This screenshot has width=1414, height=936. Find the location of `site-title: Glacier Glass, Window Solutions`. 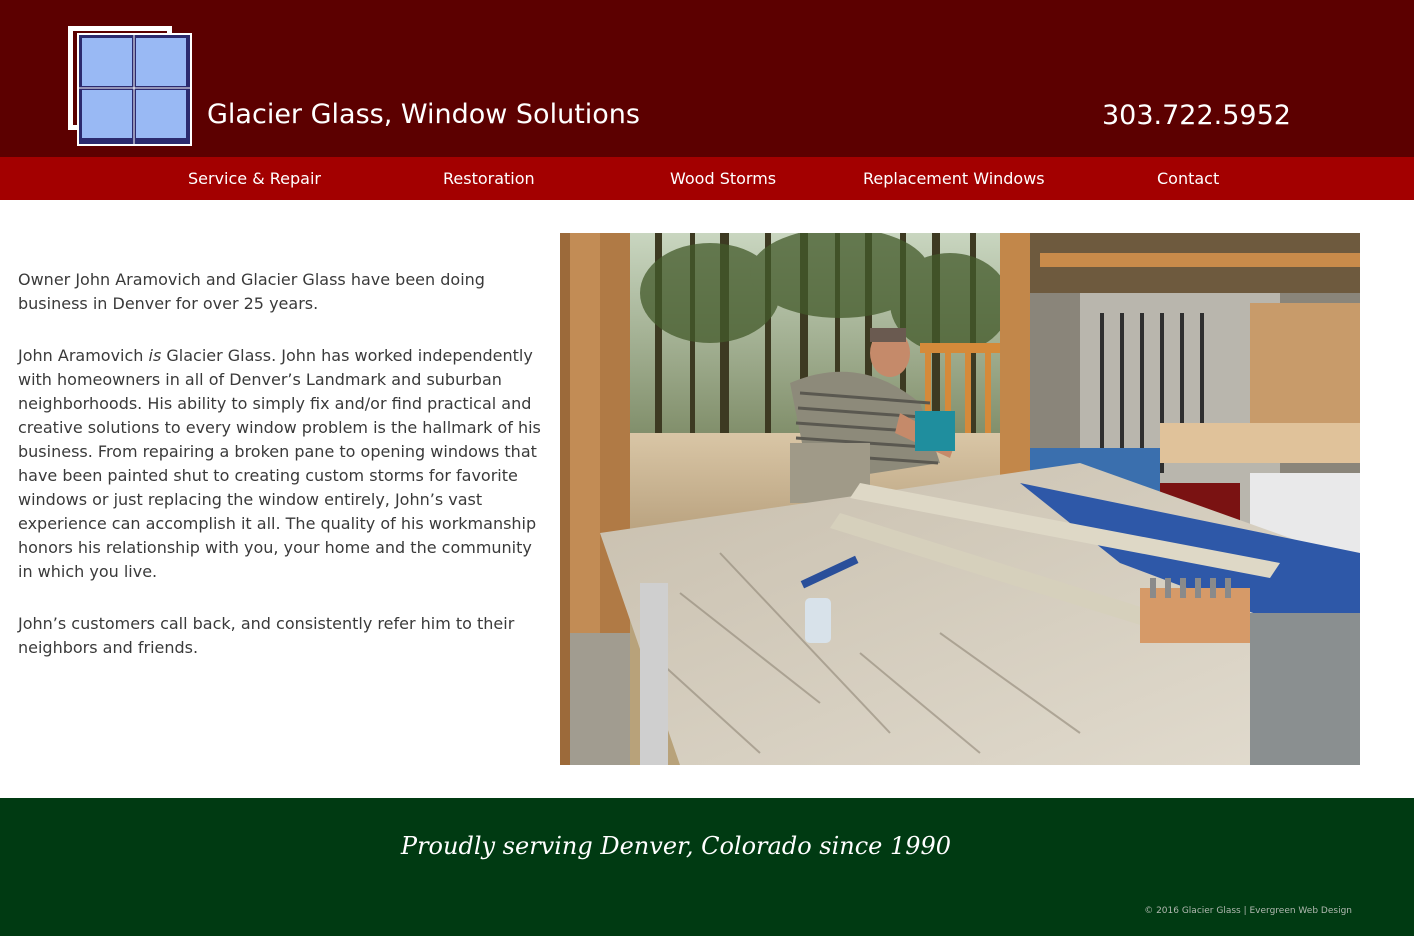

site-title: Glacier Glass, Window Solutions is located at coordinates (423, 114).